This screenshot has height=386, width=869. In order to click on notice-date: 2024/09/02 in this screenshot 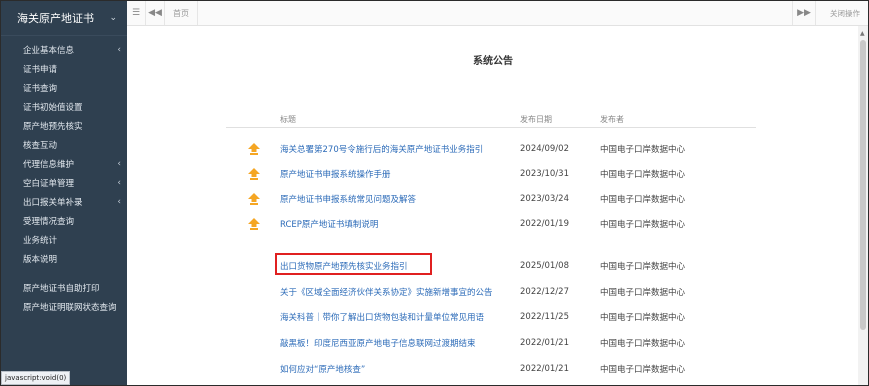, I will do `click(544, 149)`.